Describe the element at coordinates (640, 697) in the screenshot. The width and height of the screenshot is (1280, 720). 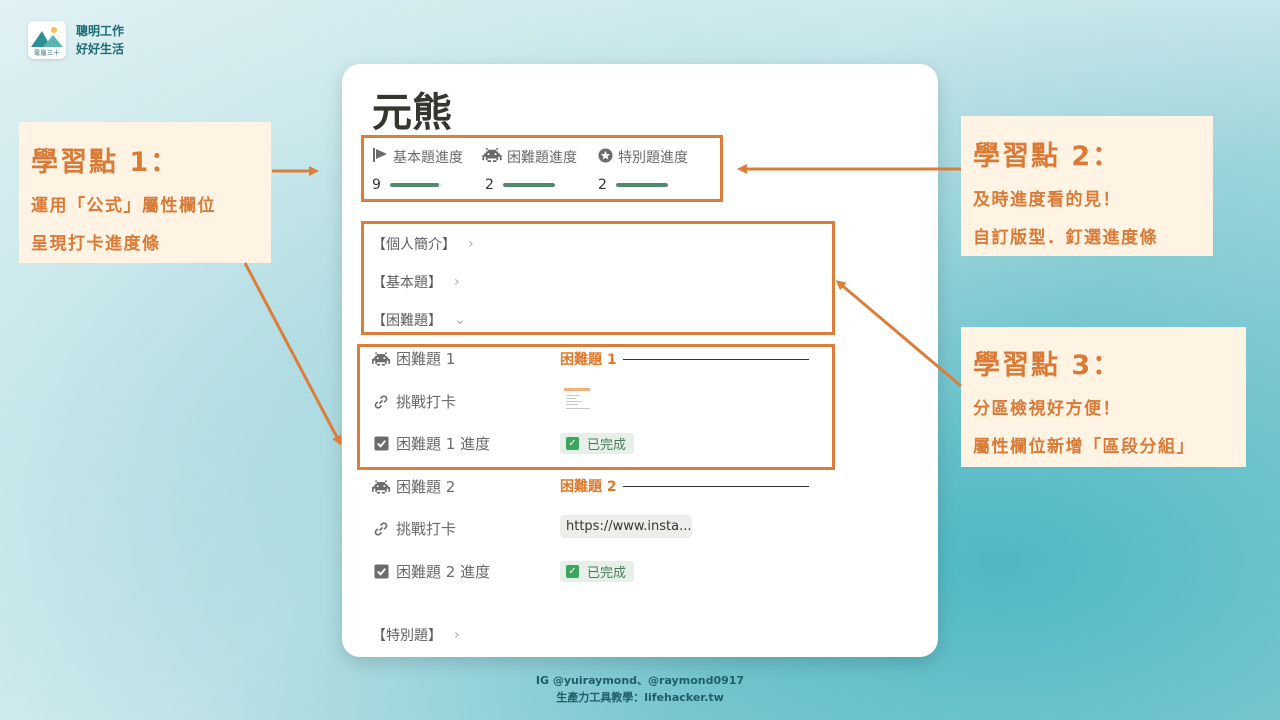
I see `footer-site: 生產力工具教學：lifehacker.tw` at that location.